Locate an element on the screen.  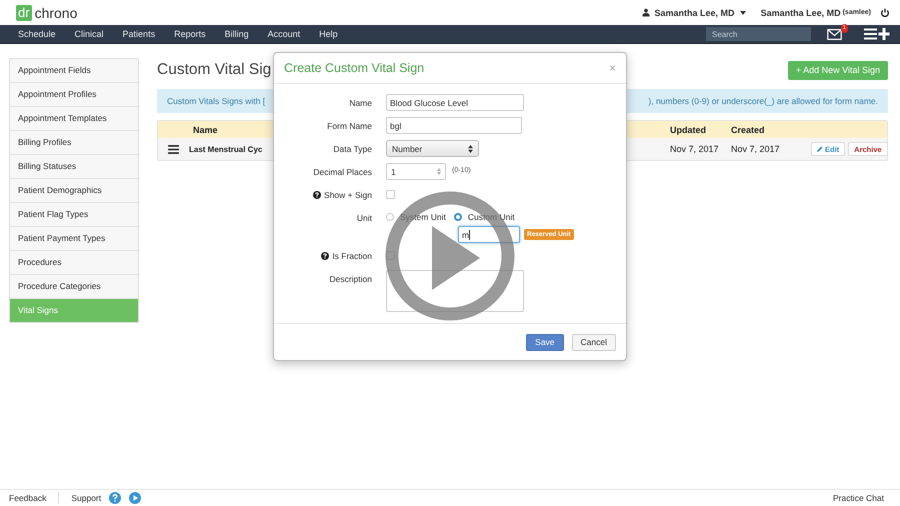
sidebar-item: Patient Payment Types is located at coordinates (74, 239).